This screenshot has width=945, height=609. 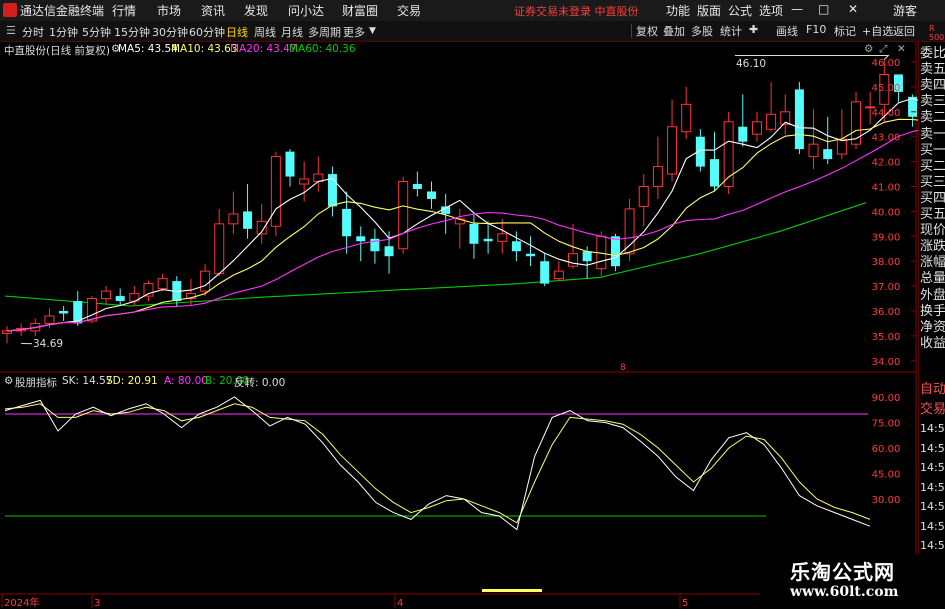 I want to click on minimize-icon: —, so click(x=797, y=9).